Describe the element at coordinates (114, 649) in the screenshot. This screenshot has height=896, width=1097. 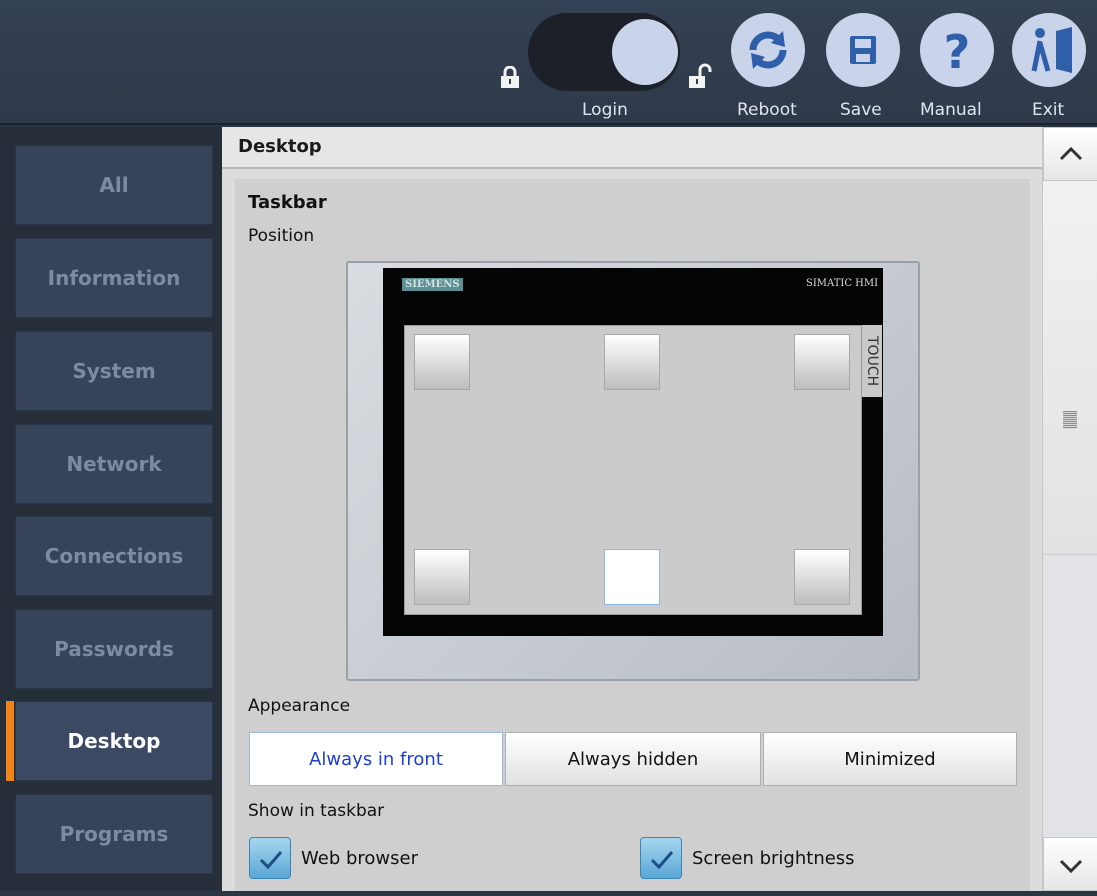
I see `sidebar-item-passwords: Passwords` at that location.